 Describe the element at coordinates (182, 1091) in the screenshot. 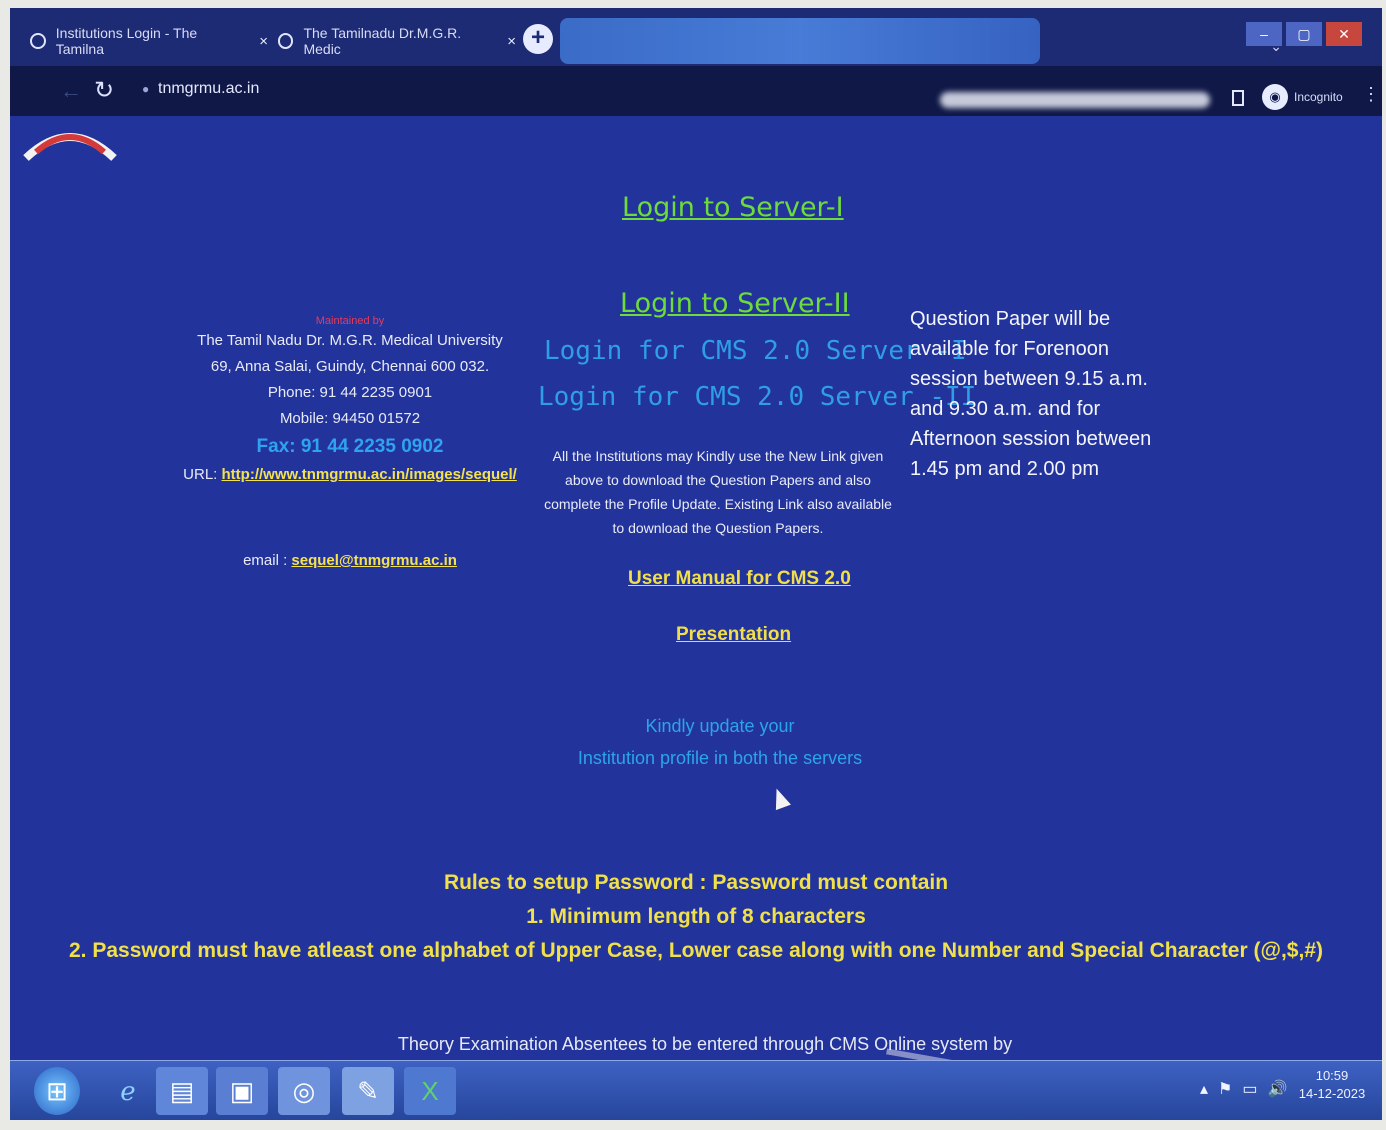

I see `file-explorer-icon: ▤` at that location.